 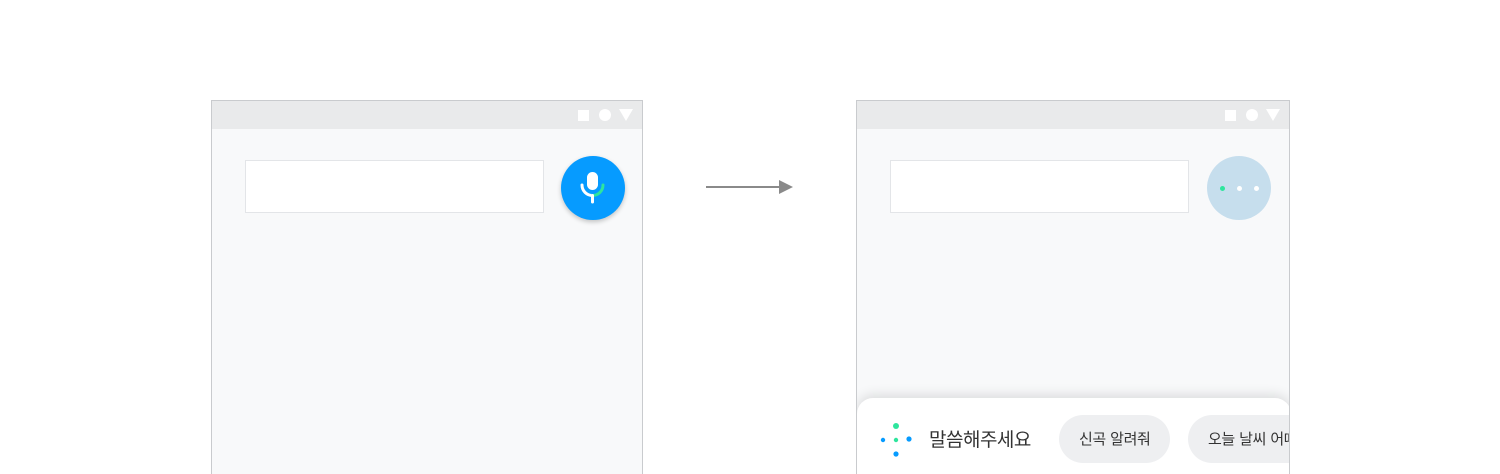 I want to click on voice-search-button-listening, so click(x=1239, y=188).